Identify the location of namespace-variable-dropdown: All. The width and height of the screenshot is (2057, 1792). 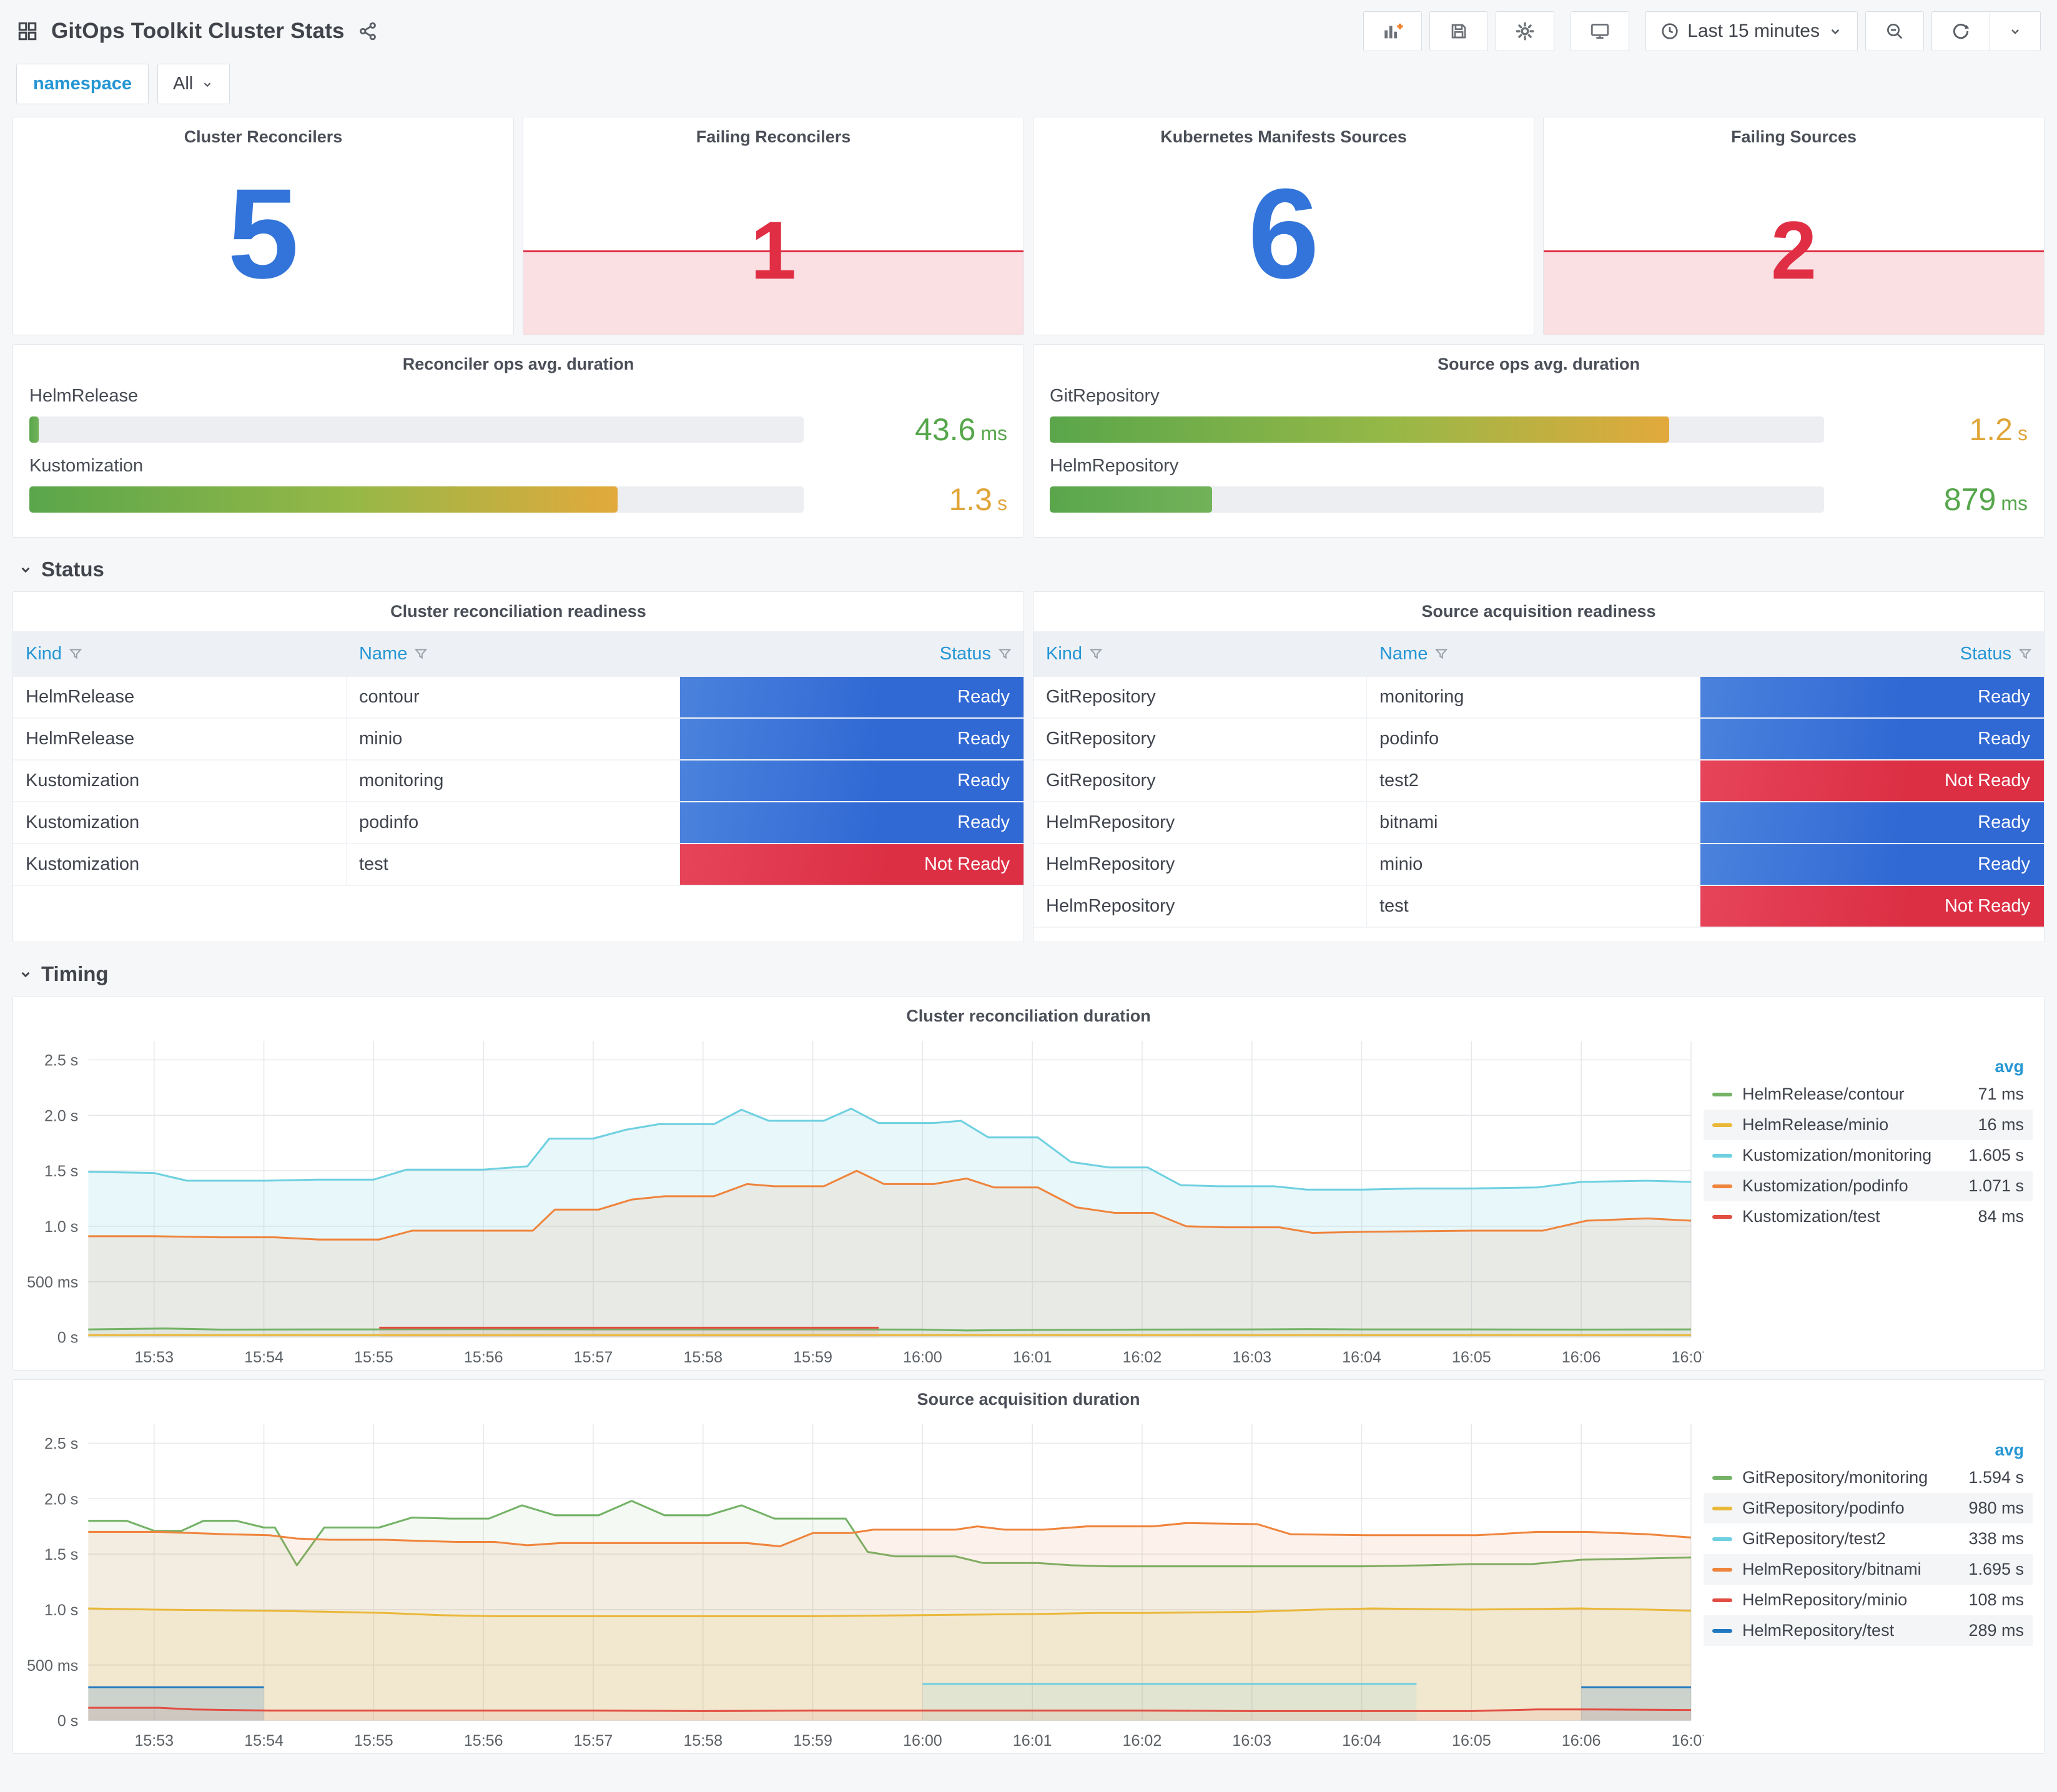
(194, 84).